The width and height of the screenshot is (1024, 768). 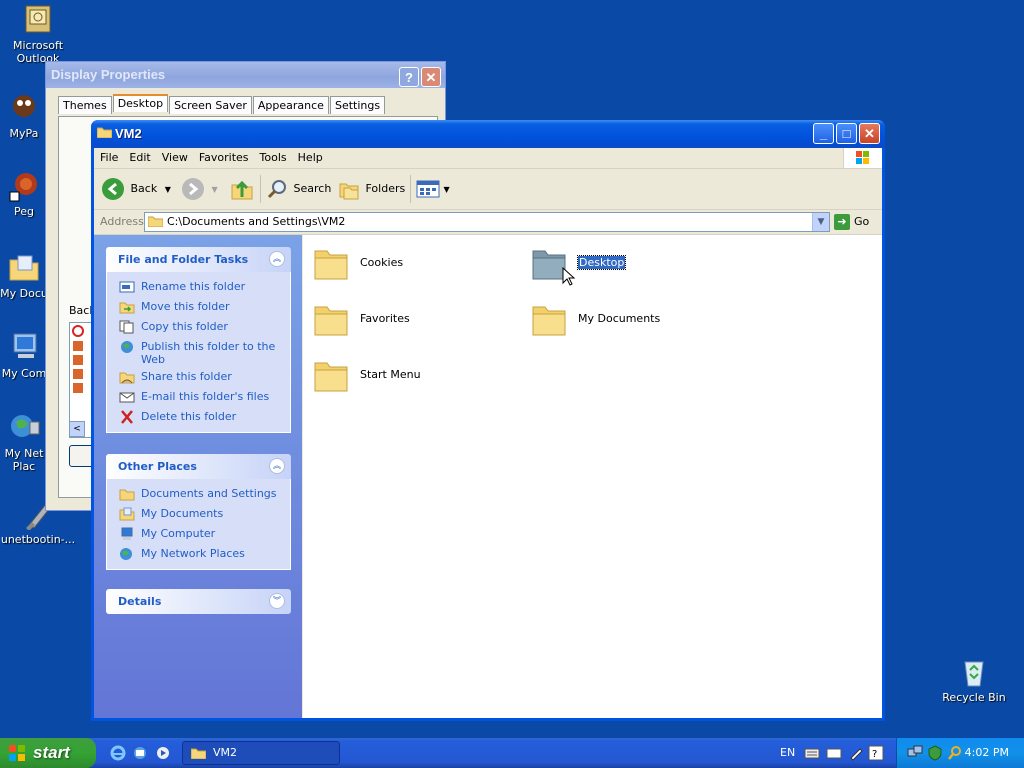 I want to click on address-input: C:\Documents and Settings\VM2 ▼, so click(x=487, y=222).